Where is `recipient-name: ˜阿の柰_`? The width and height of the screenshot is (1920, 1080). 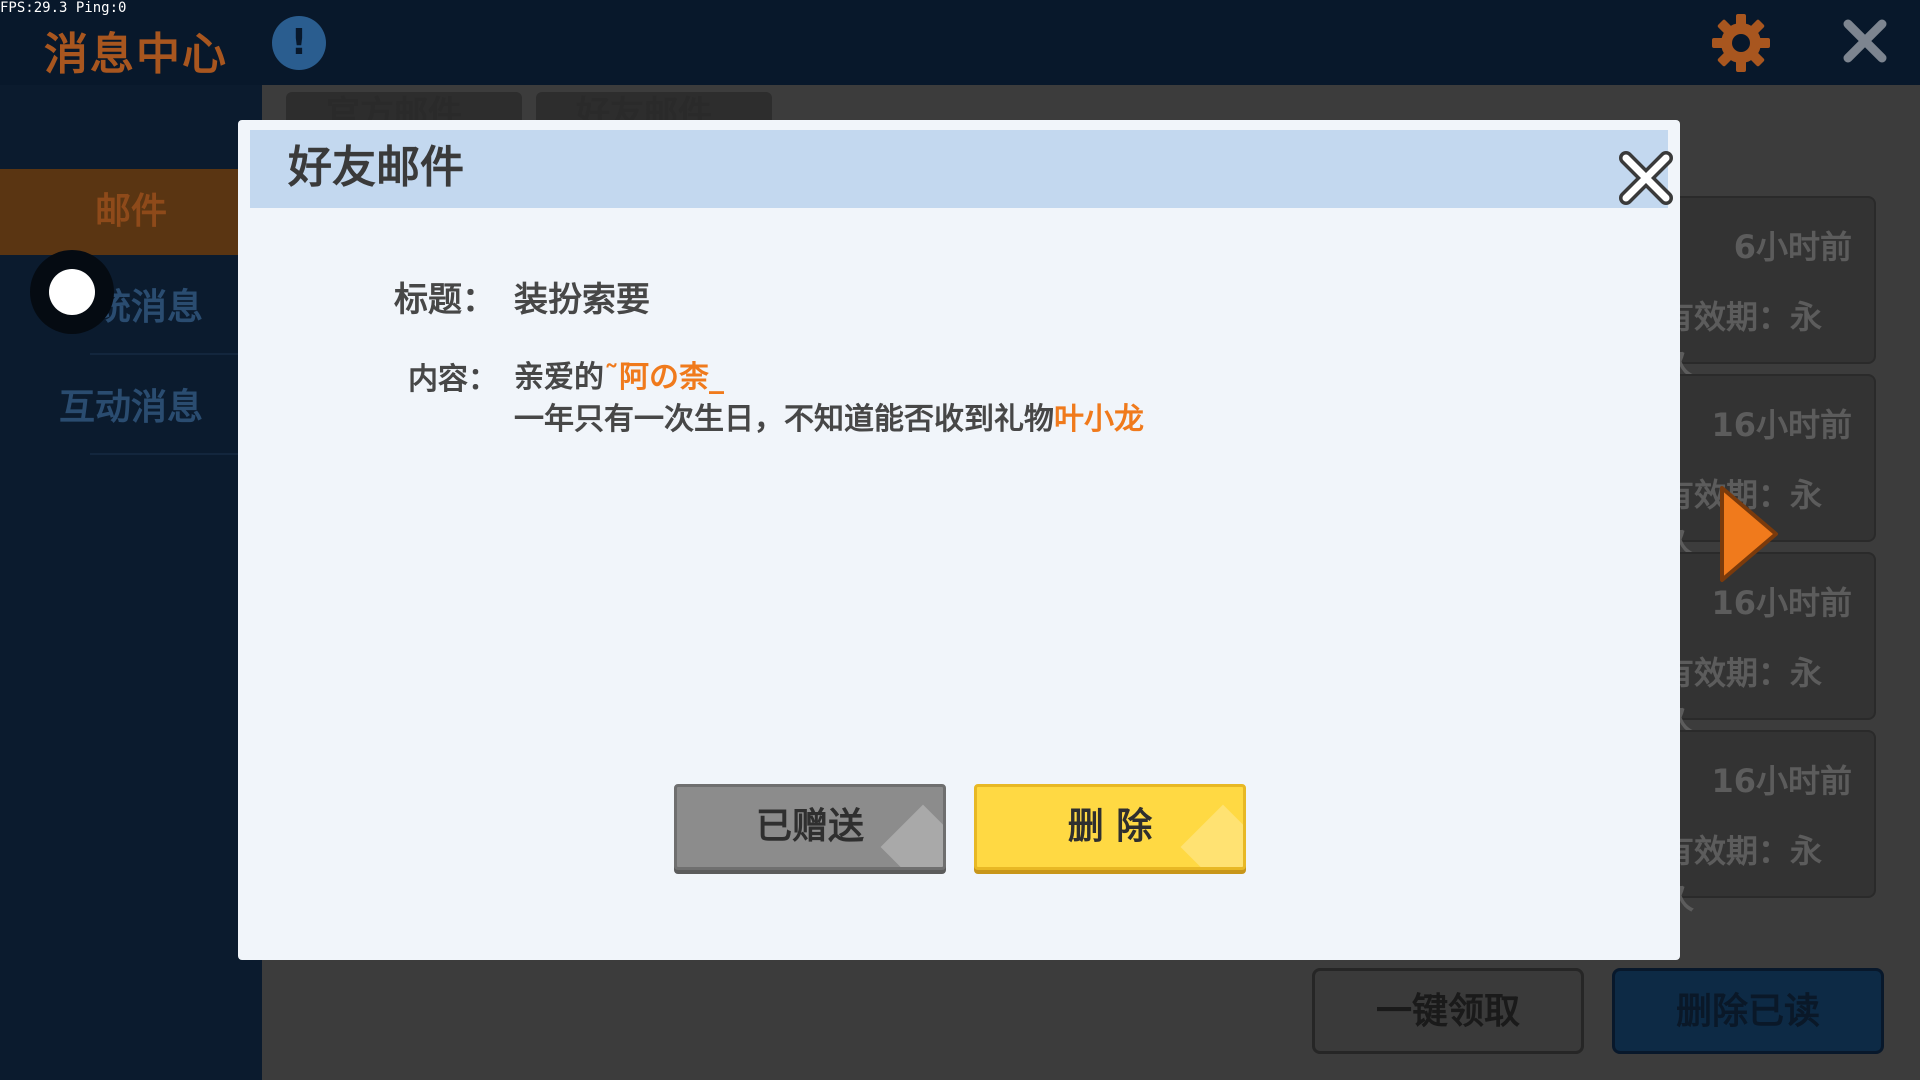 recipient-name: ˜阿の柰_ is located at coordinates (664, 377).